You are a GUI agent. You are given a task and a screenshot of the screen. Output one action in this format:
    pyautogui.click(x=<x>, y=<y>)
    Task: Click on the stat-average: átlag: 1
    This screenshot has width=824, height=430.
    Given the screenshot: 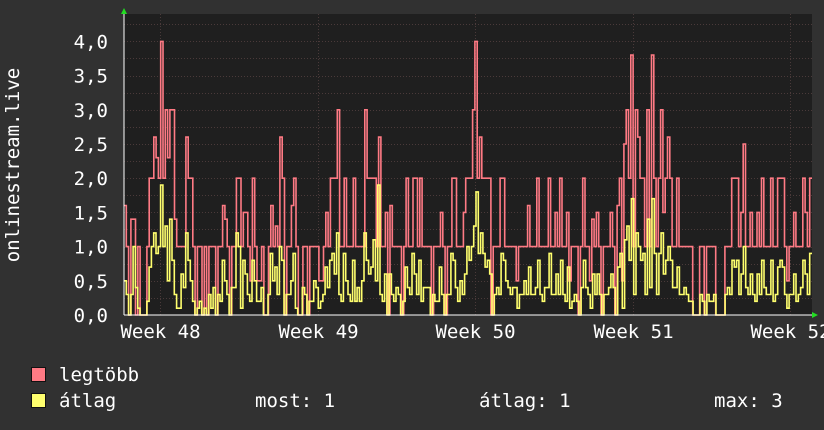 What is the action you would take?
    pyautogui.click(x=525, y=401)
    